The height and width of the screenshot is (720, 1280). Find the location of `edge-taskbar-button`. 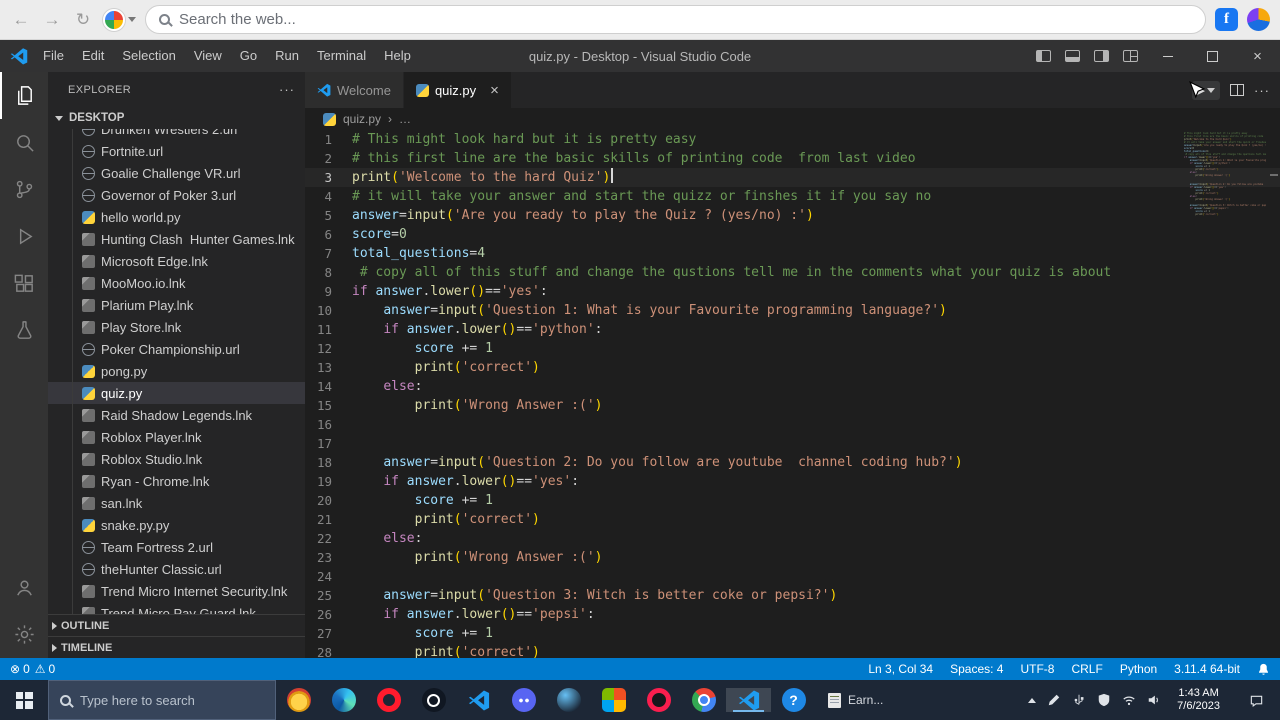

edge-taskbar-button is located at coordinates (343, 700).